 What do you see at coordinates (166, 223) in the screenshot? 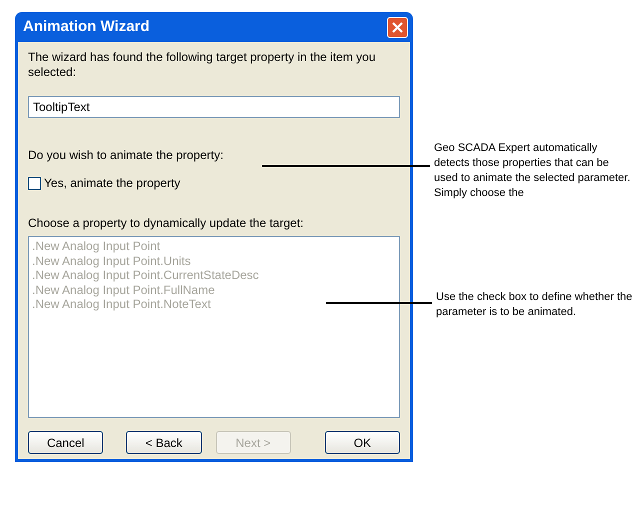
I see `choose-property-label: Choose a property to dynamically update the target:` at bounding box center [166, 223].